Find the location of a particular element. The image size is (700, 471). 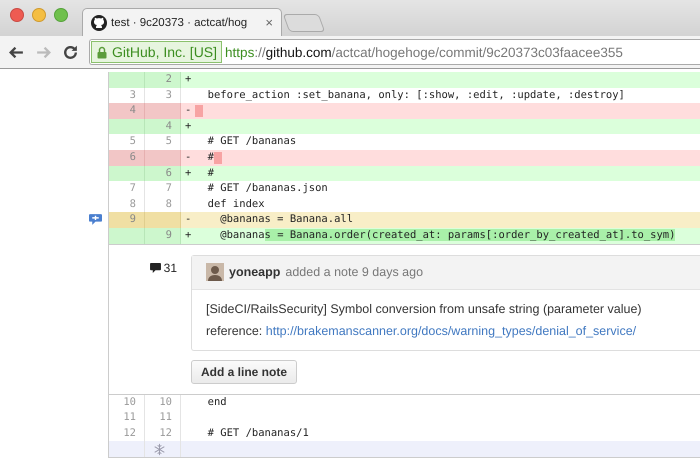

close-window-button is located at coordinates (17, 15).